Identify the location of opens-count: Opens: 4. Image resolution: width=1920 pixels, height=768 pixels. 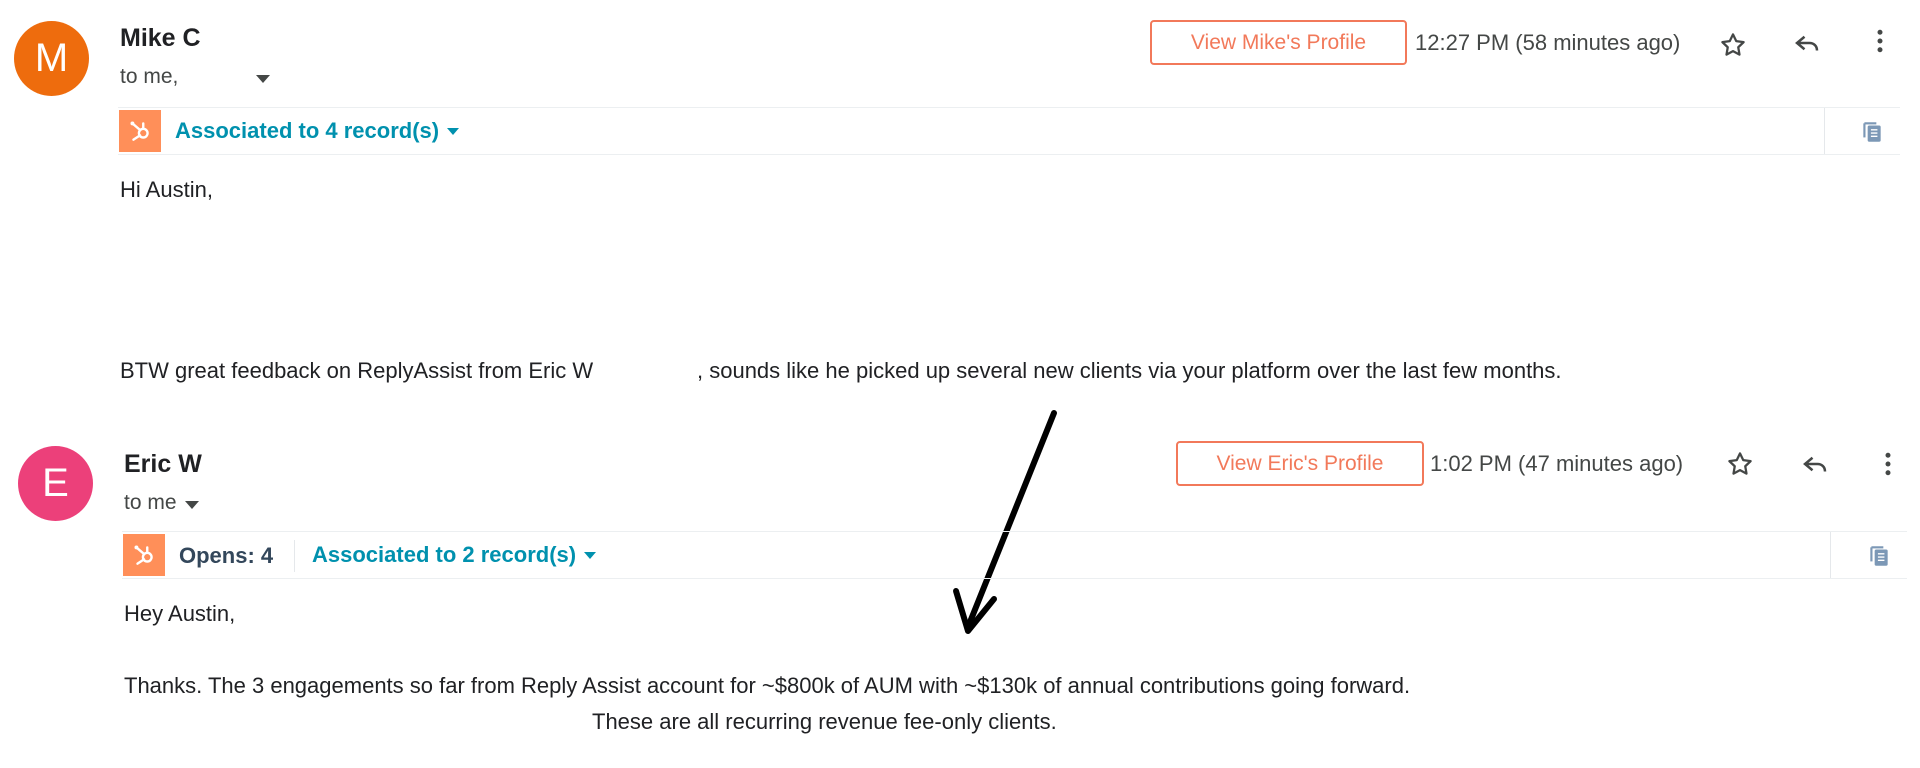
(226, 555).